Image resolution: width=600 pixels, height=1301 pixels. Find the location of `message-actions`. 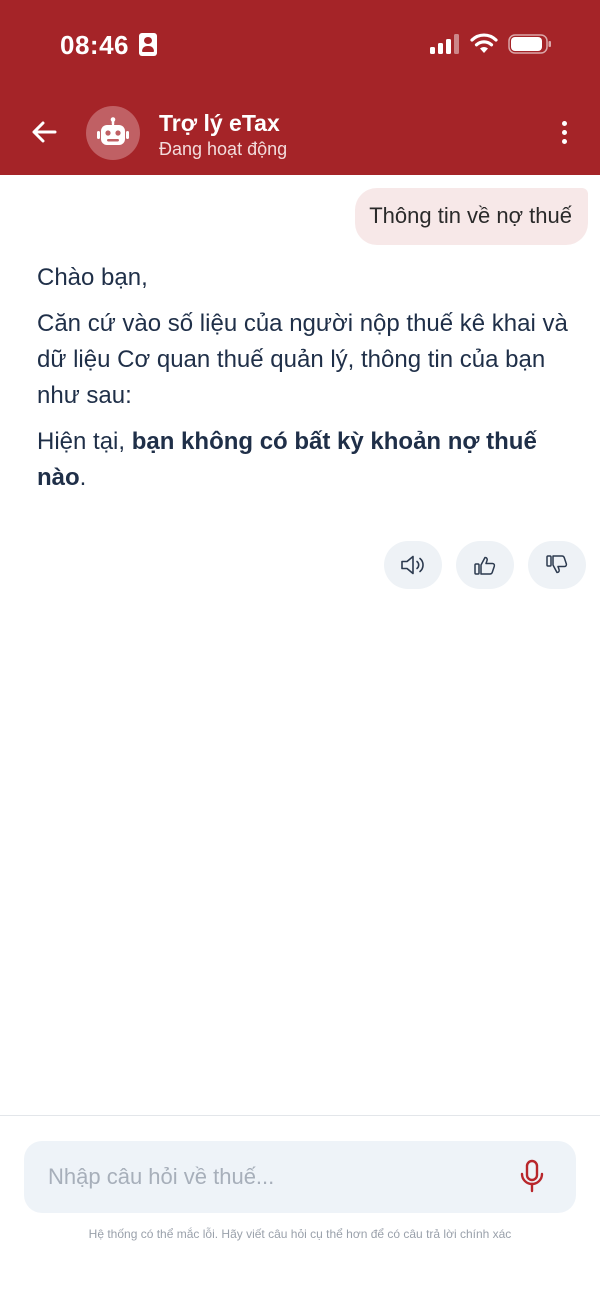

message-actions is located at coordinates (485, 565).